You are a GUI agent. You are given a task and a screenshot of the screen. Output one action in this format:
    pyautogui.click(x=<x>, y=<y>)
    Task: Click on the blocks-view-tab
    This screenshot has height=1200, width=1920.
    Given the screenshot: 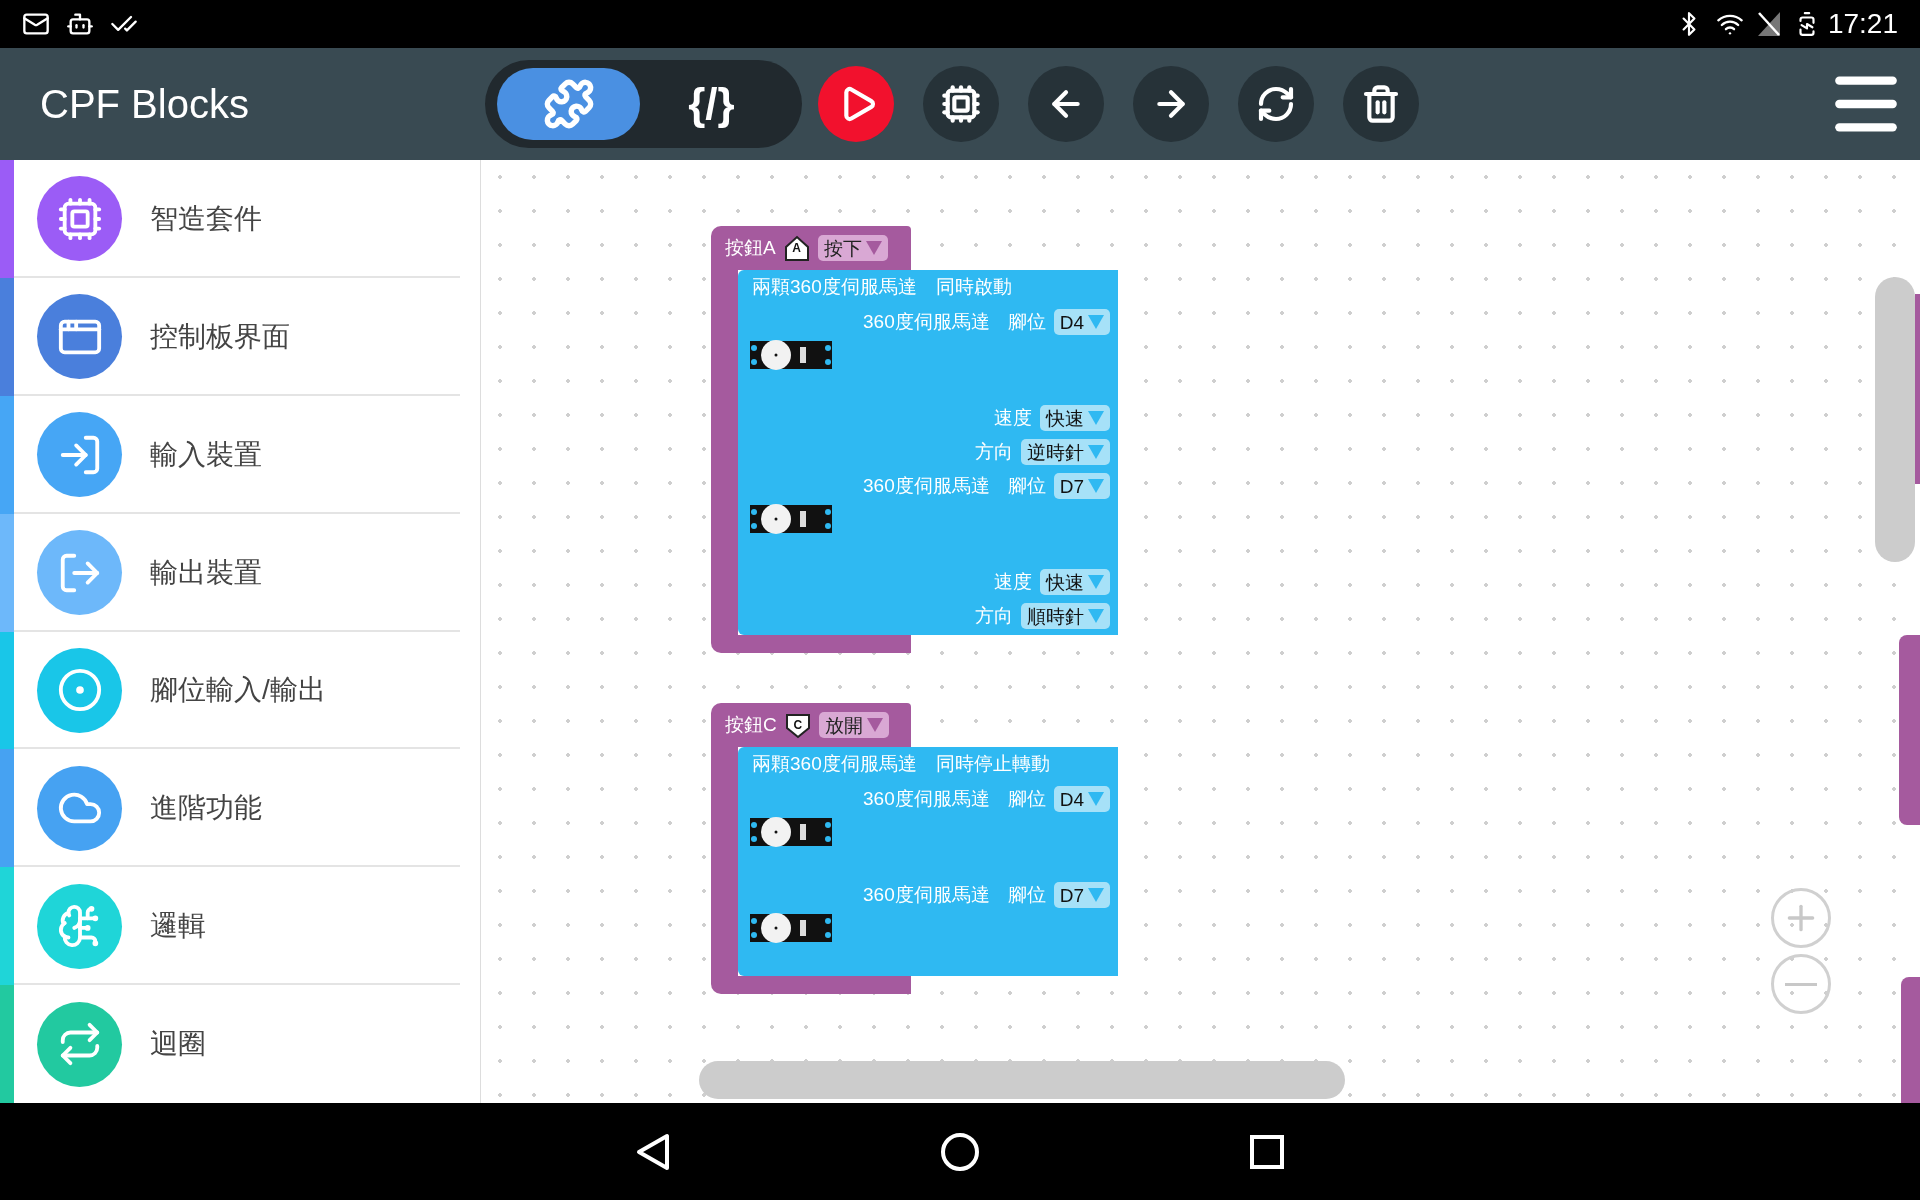 What is the action you would take?
    pyautogui.click(x=568, y=104)
    